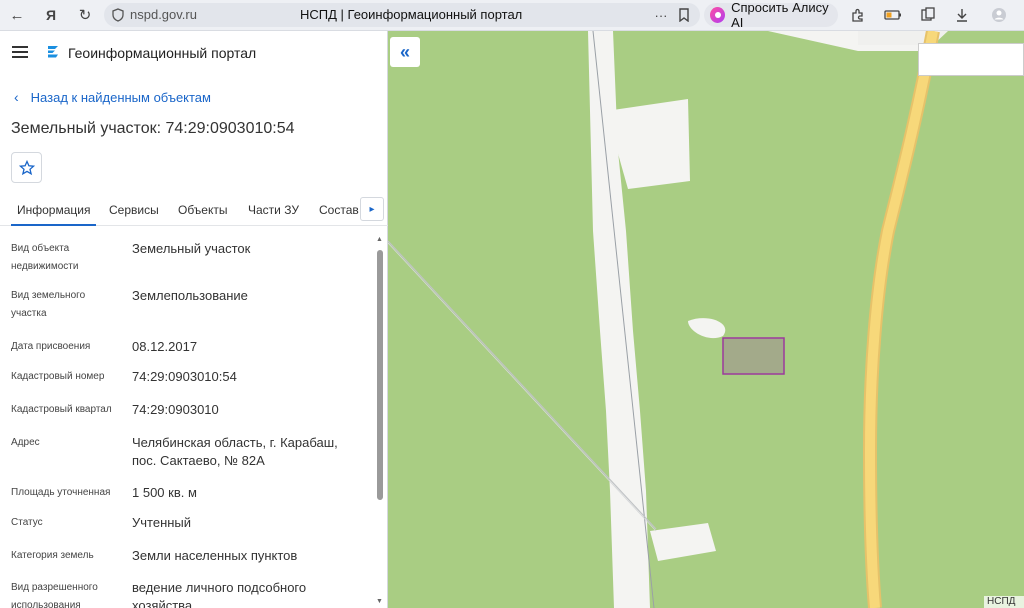 Image resolution: width=1024 pixels, height=608 pixels. What do you see at coordinates (85, 15) in the screenshot?
I see `reload-icon: ↻` at bounding box center [85, 15].